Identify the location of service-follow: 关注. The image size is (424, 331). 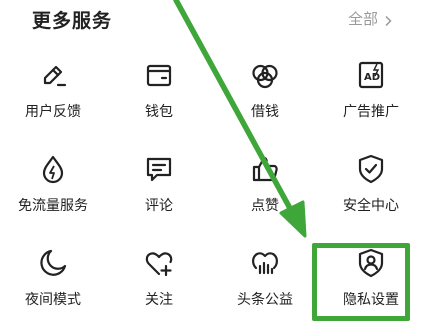
(159, 279).